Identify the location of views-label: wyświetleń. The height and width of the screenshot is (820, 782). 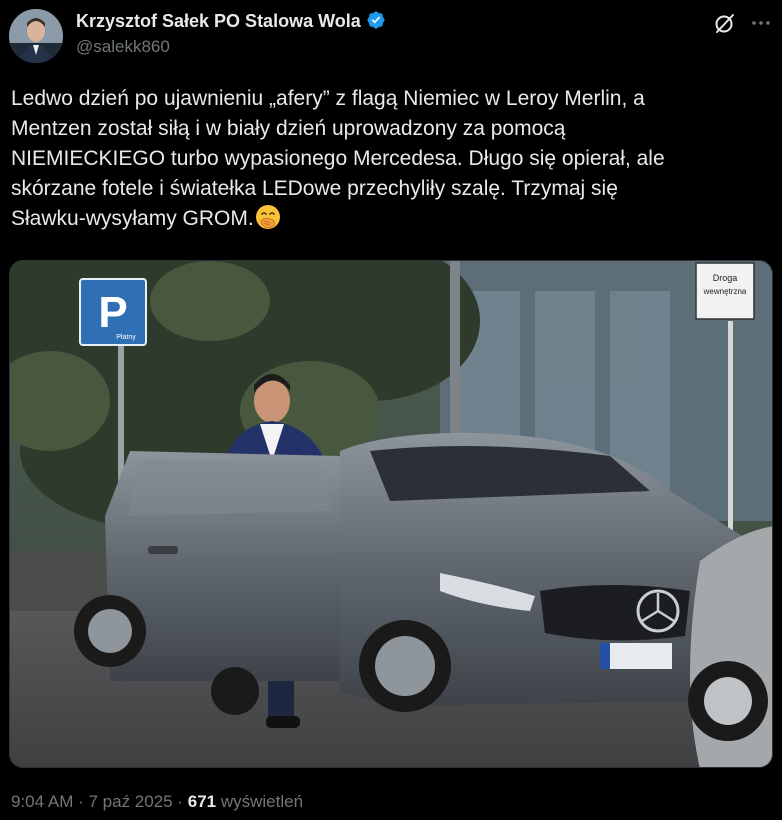
(260, 801).